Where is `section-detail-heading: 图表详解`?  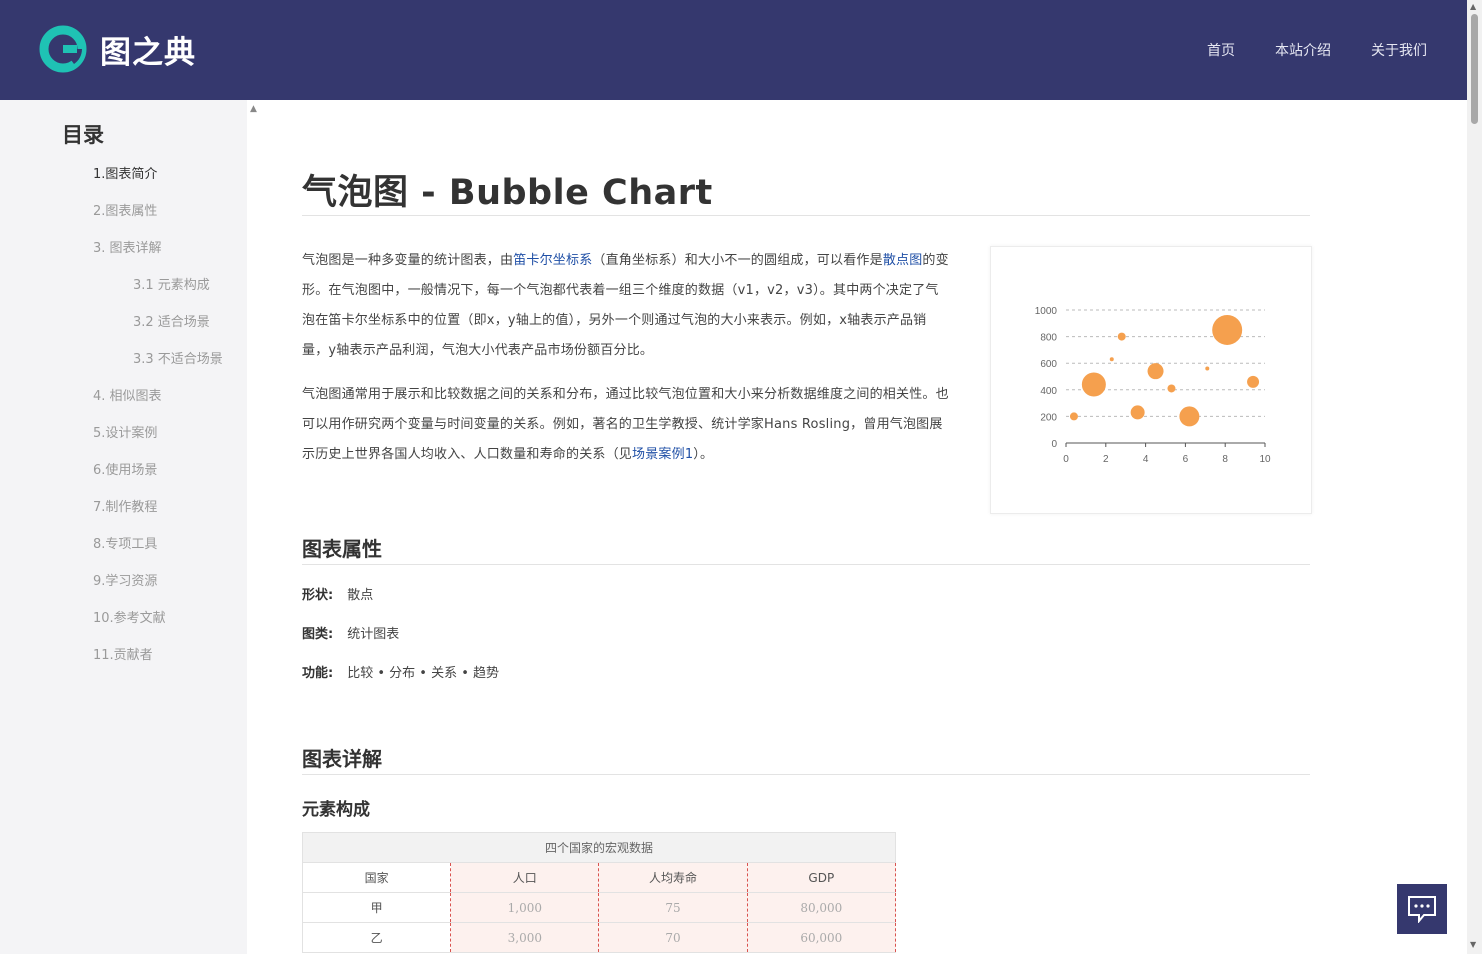
section-detail-heading: 图表详解 is located at coordinates (342, 759).